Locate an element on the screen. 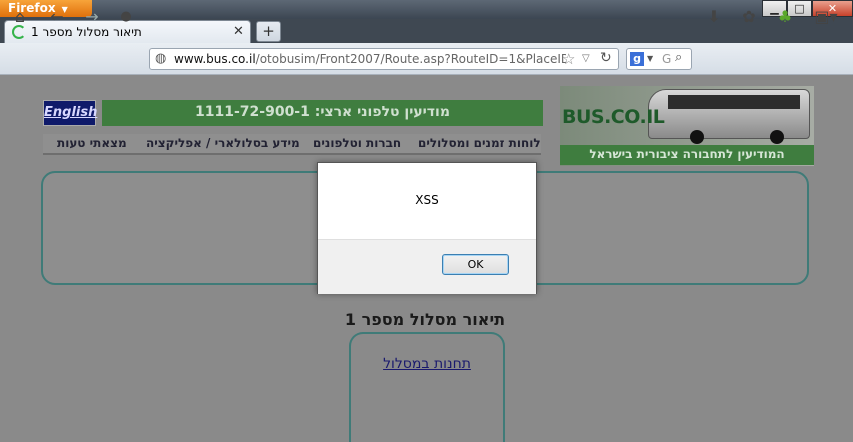  alert-footer: OK is located at coordinates (427, 266).